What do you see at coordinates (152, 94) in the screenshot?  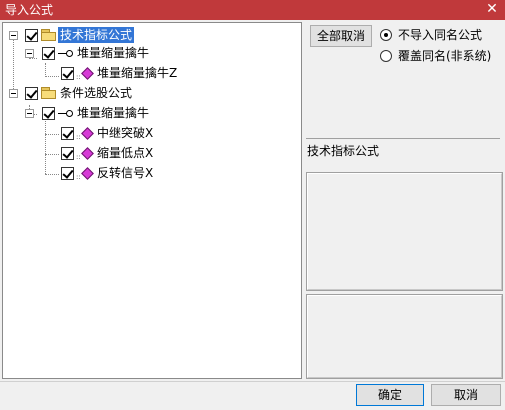 I see `tree-node-stock-selection: 条件选股公式` at bounding box center [152, 94].